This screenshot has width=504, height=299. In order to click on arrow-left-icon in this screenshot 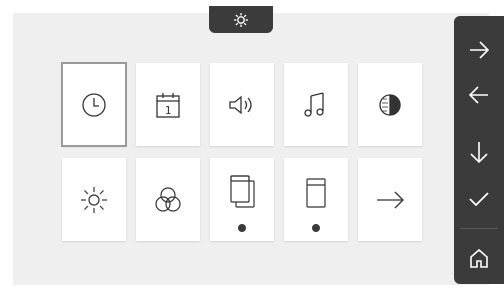, I will do `click(478, 95)`.